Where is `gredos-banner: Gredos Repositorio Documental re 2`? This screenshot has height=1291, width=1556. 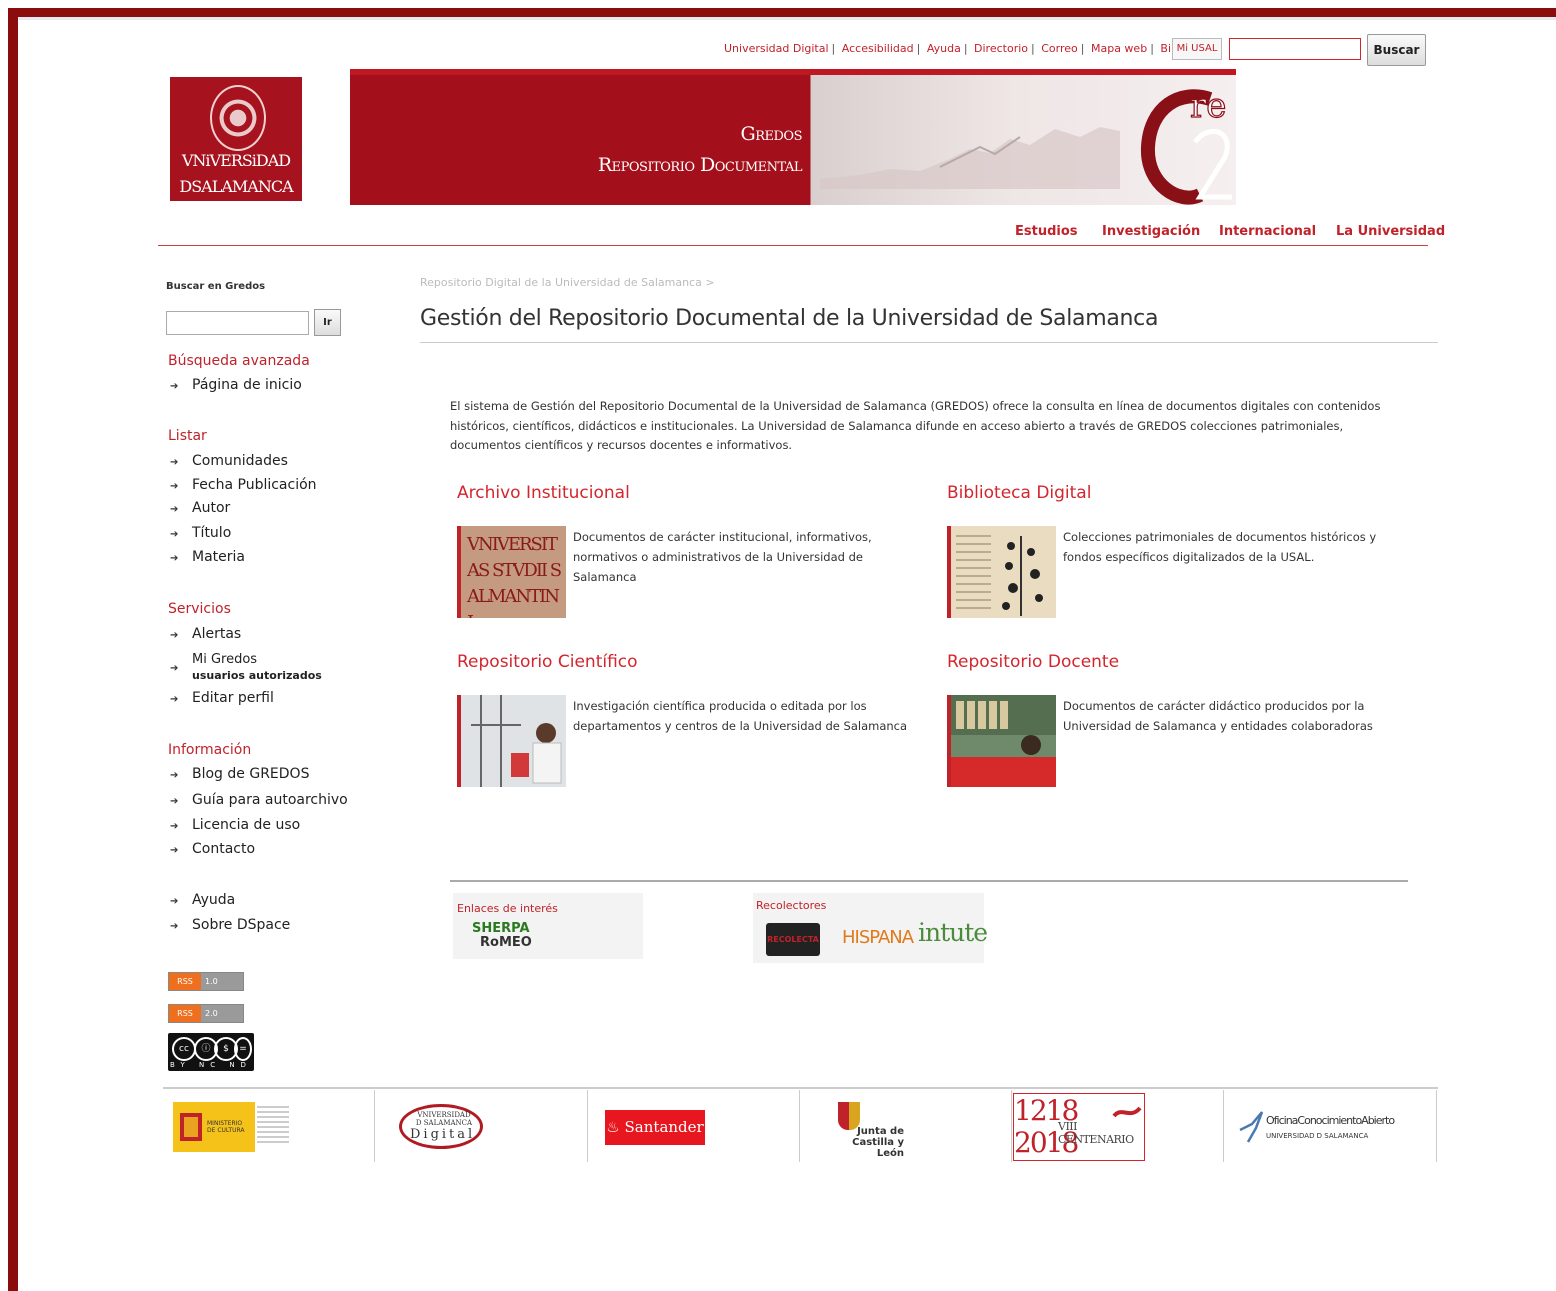 gredos-banner: Gredos Repositorio Documental re 2 is located at coordinates (793, 137).